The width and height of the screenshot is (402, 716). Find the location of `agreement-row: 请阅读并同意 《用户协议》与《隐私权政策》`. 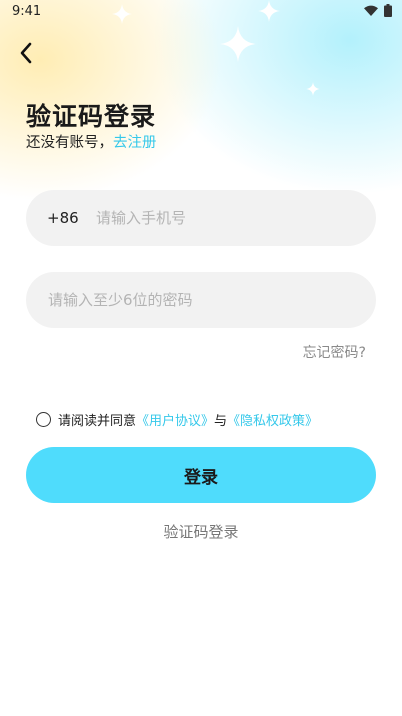

agreement-row: 请阅读并同意 《用户协议》与《隐私权政策》 is located at coordinates (177, 419).